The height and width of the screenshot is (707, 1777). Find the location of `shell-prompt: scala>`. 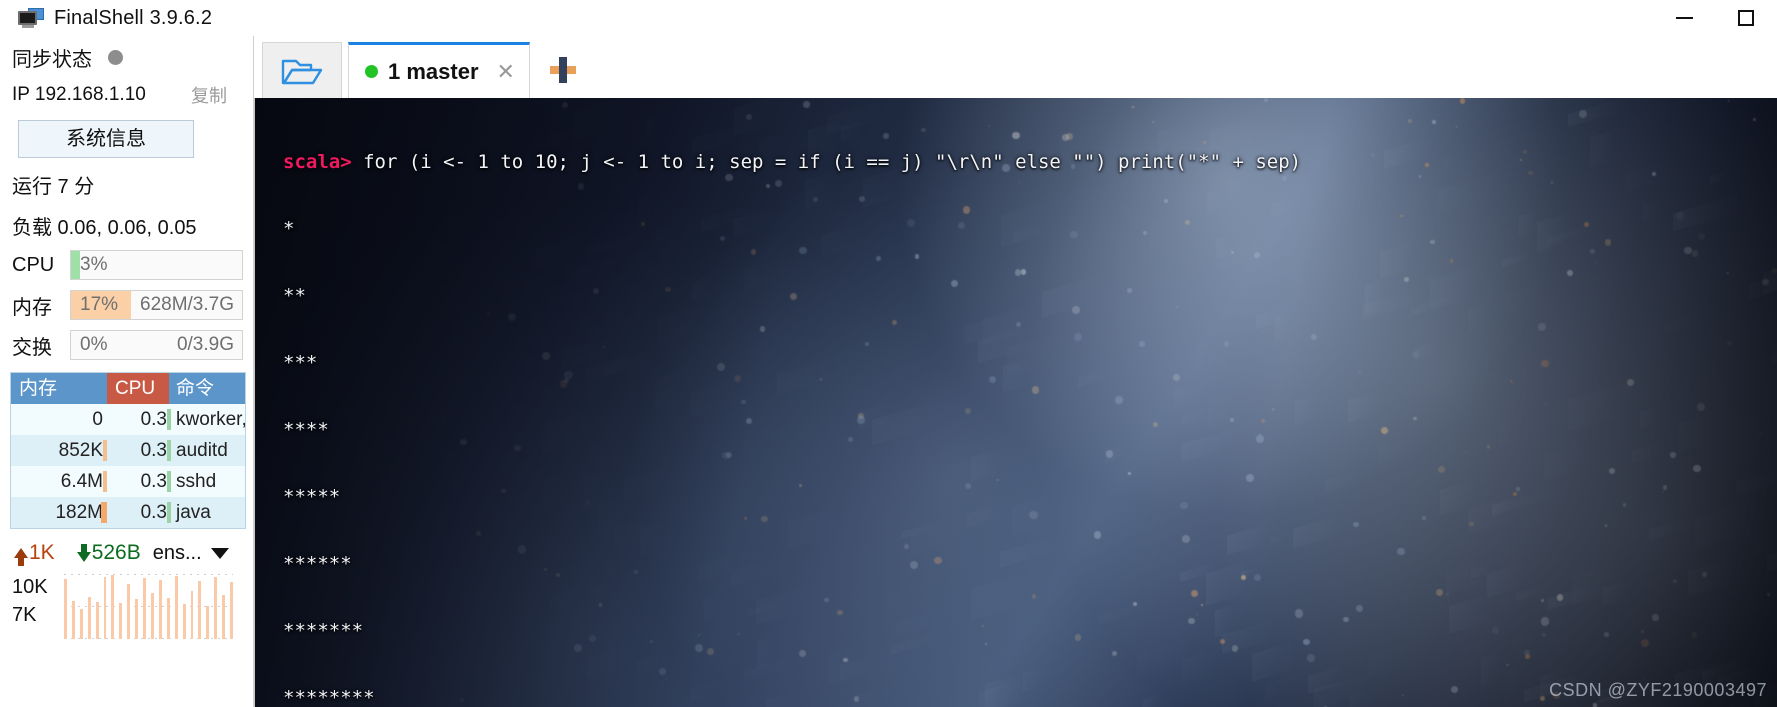

shell-prompt: scala> is located at coordinates (317, 161).